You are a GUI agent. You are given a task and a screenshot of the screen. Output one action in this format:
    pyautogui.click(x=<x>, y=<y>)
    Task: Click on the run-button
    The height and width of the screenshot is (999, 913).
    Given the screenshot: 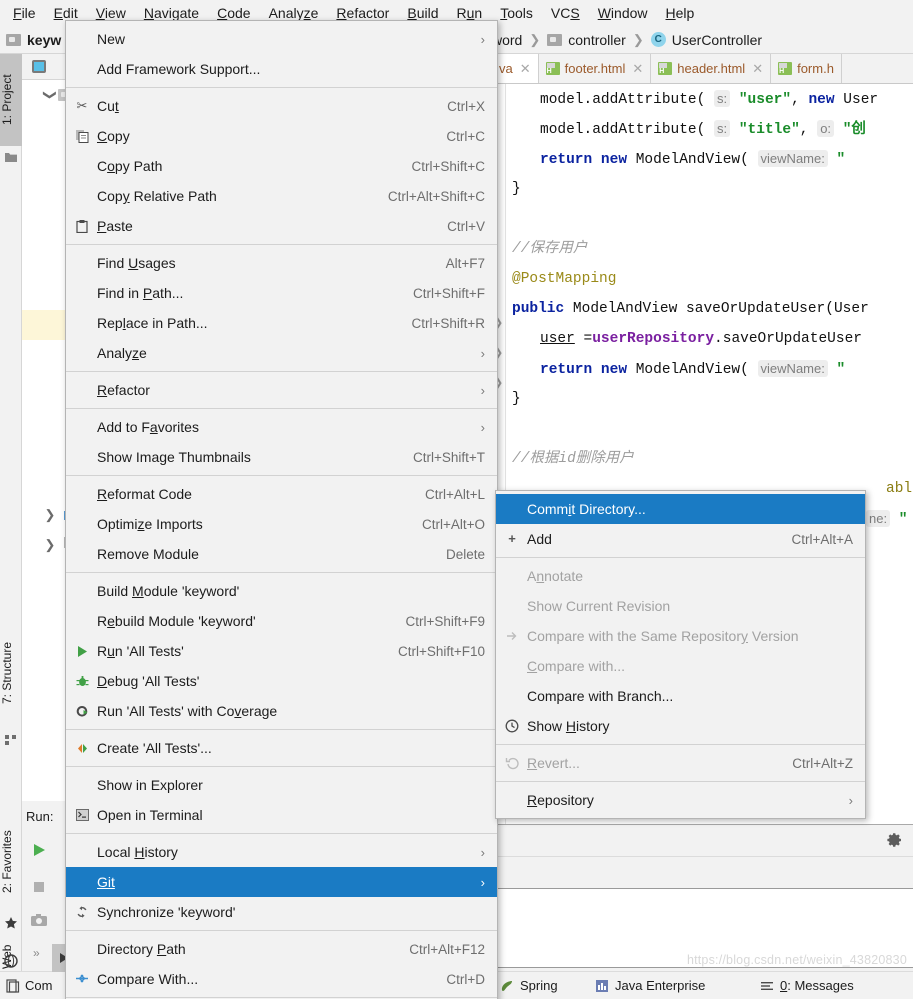 What is the action you would take?
    pyautogui.click(x=39, y=850)
    